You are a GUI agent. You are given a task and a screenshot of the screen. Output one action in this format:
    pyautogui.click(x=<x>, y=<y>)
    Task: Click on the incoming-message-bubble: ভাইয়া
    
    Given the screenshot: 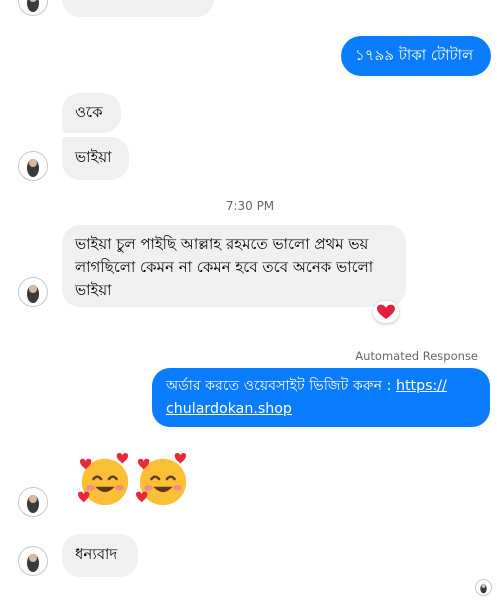 What is the action you would take?
    pyautogui.click(x=95, y=158)
    